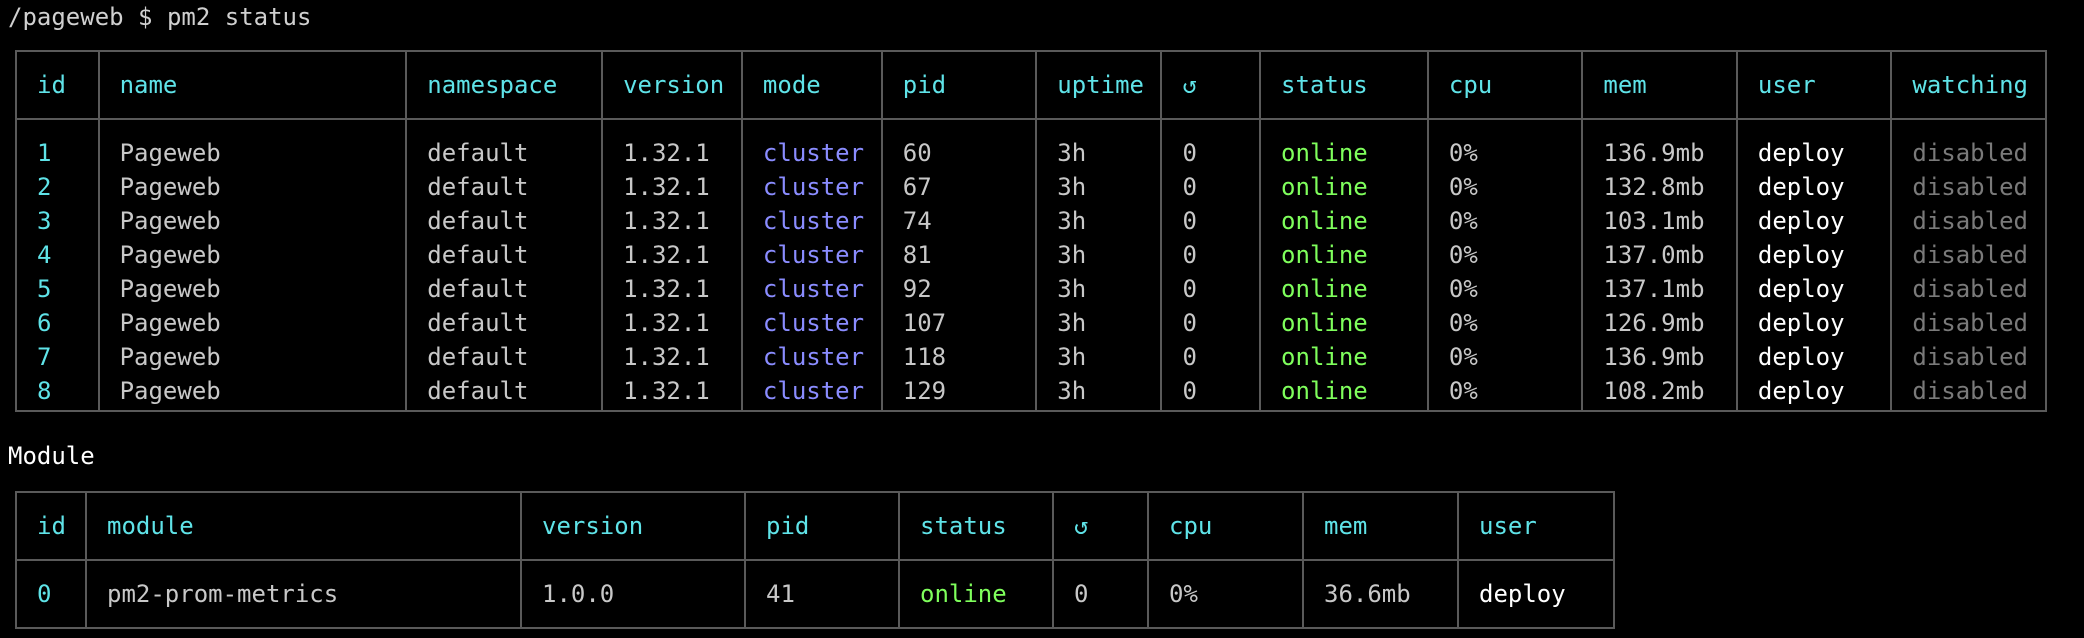  Describe the element at coordinates (1659, 187) in the screenshot. I see `cell-mem: 132.8mb` at that location.